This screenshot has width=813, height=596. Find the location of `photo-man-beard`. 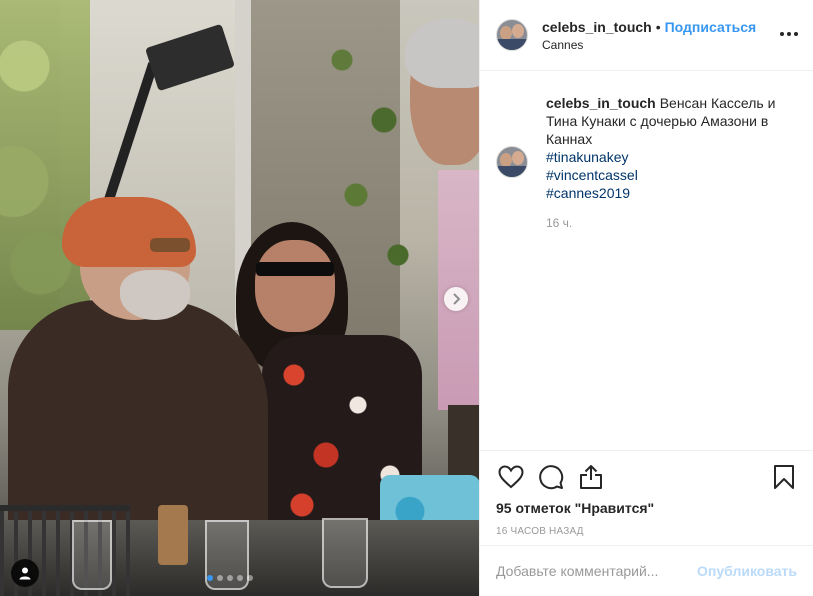

photo-man-beard is located at coordinates (155, 295).